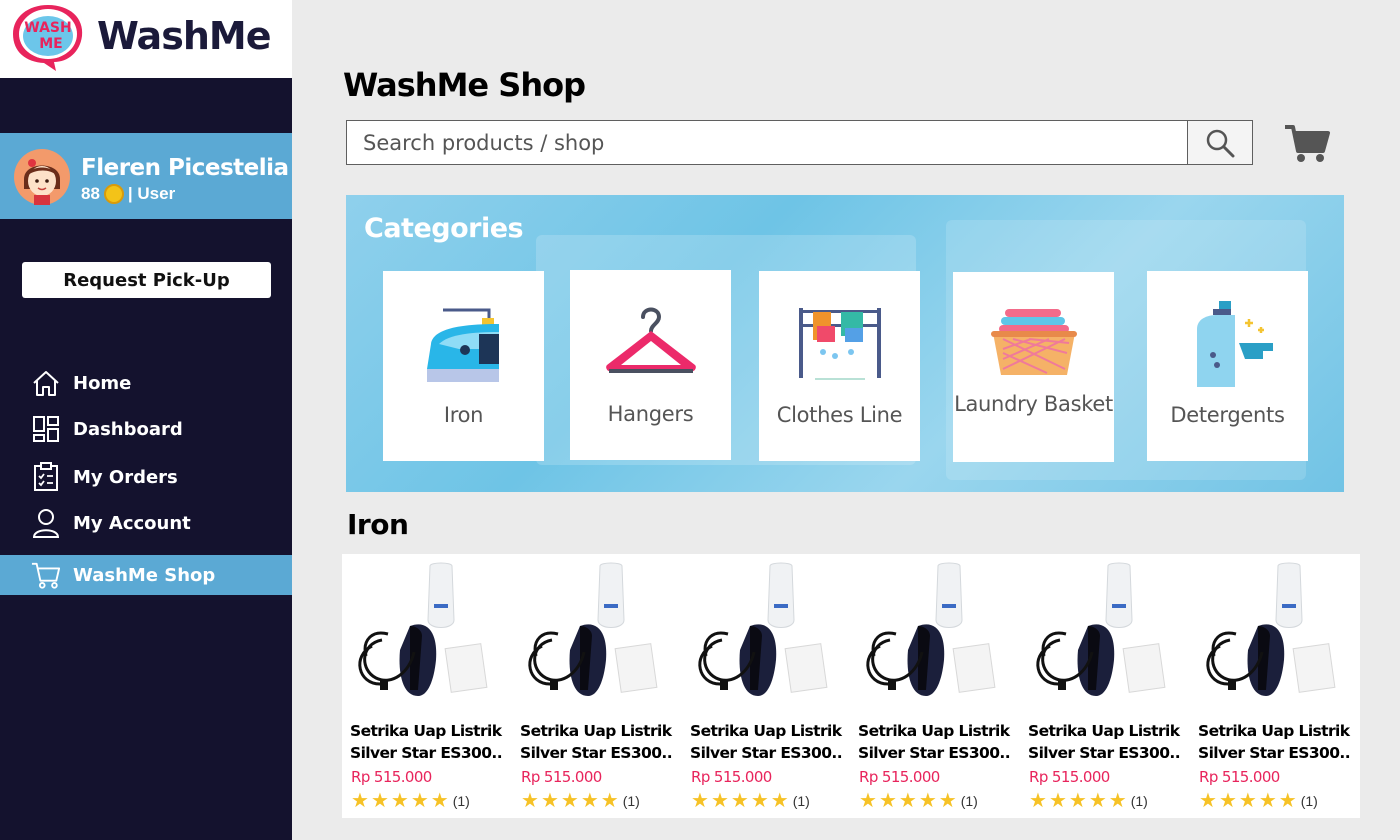 Image resolution: width=1400 pixels, height=840 pixels. I want to click on home-icon, so click(46, 383).